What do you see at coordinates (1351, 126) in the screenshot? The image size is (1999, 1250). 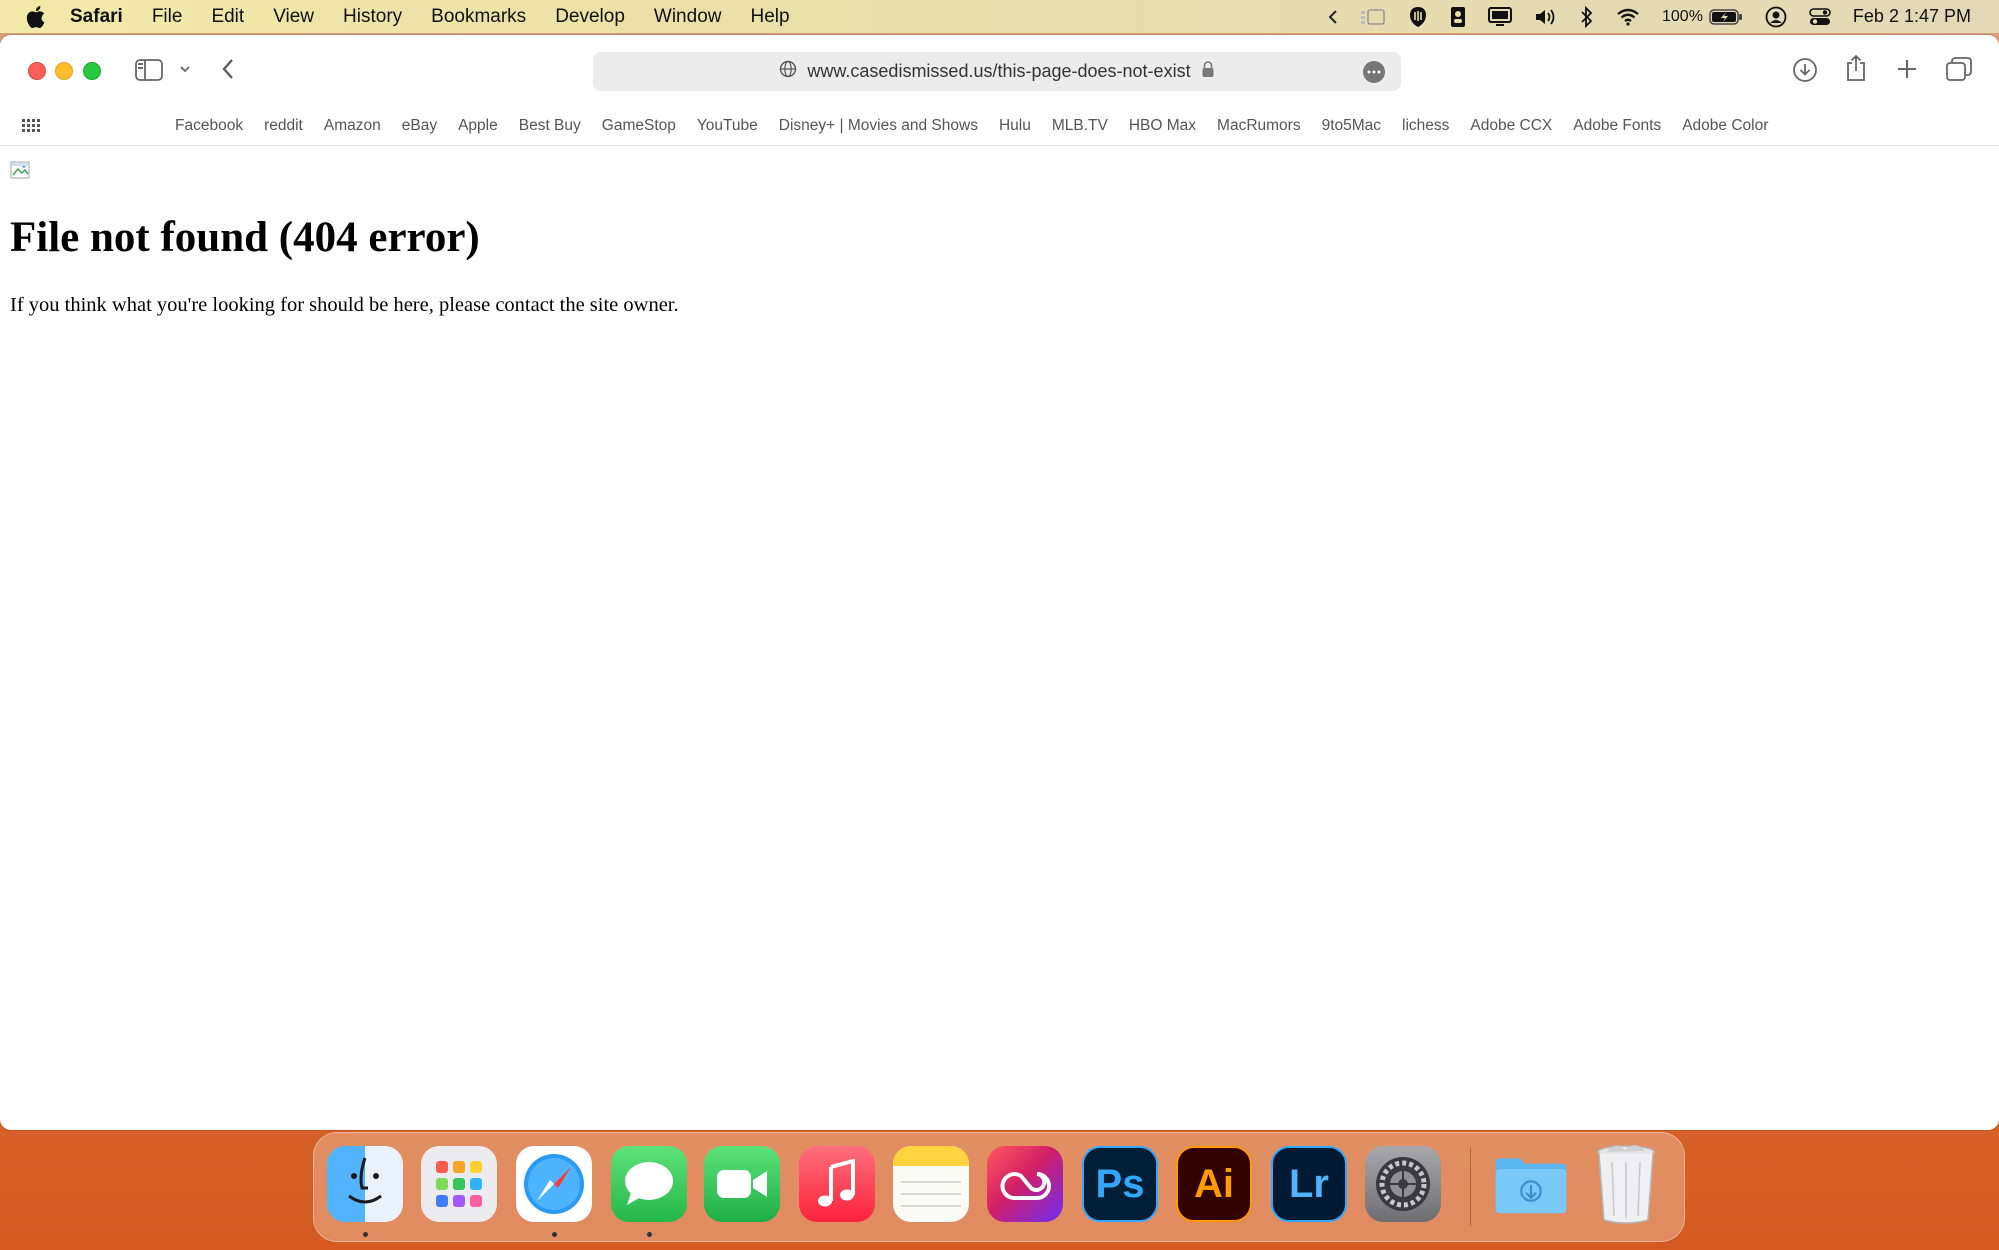 I see `favorite-9to5mac: 9to5Mac` at bounding box center [1351, 126].